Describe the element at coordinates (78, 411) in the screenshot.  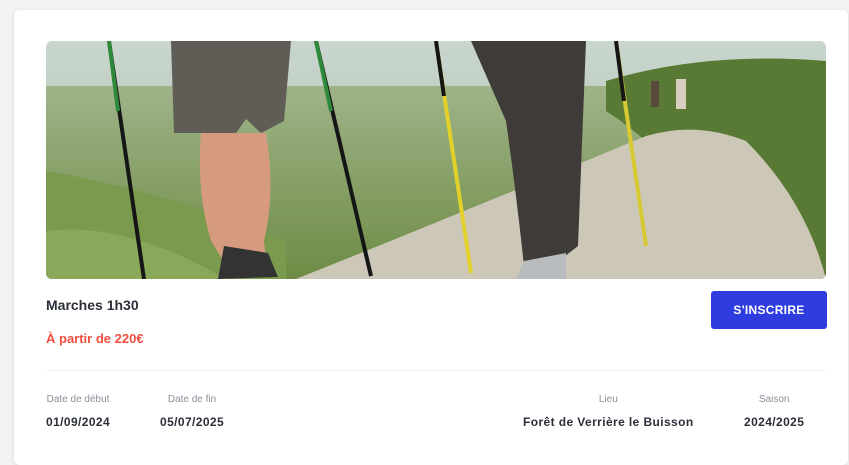
I see `start-date: Date de début 01/09/2024` at that location.